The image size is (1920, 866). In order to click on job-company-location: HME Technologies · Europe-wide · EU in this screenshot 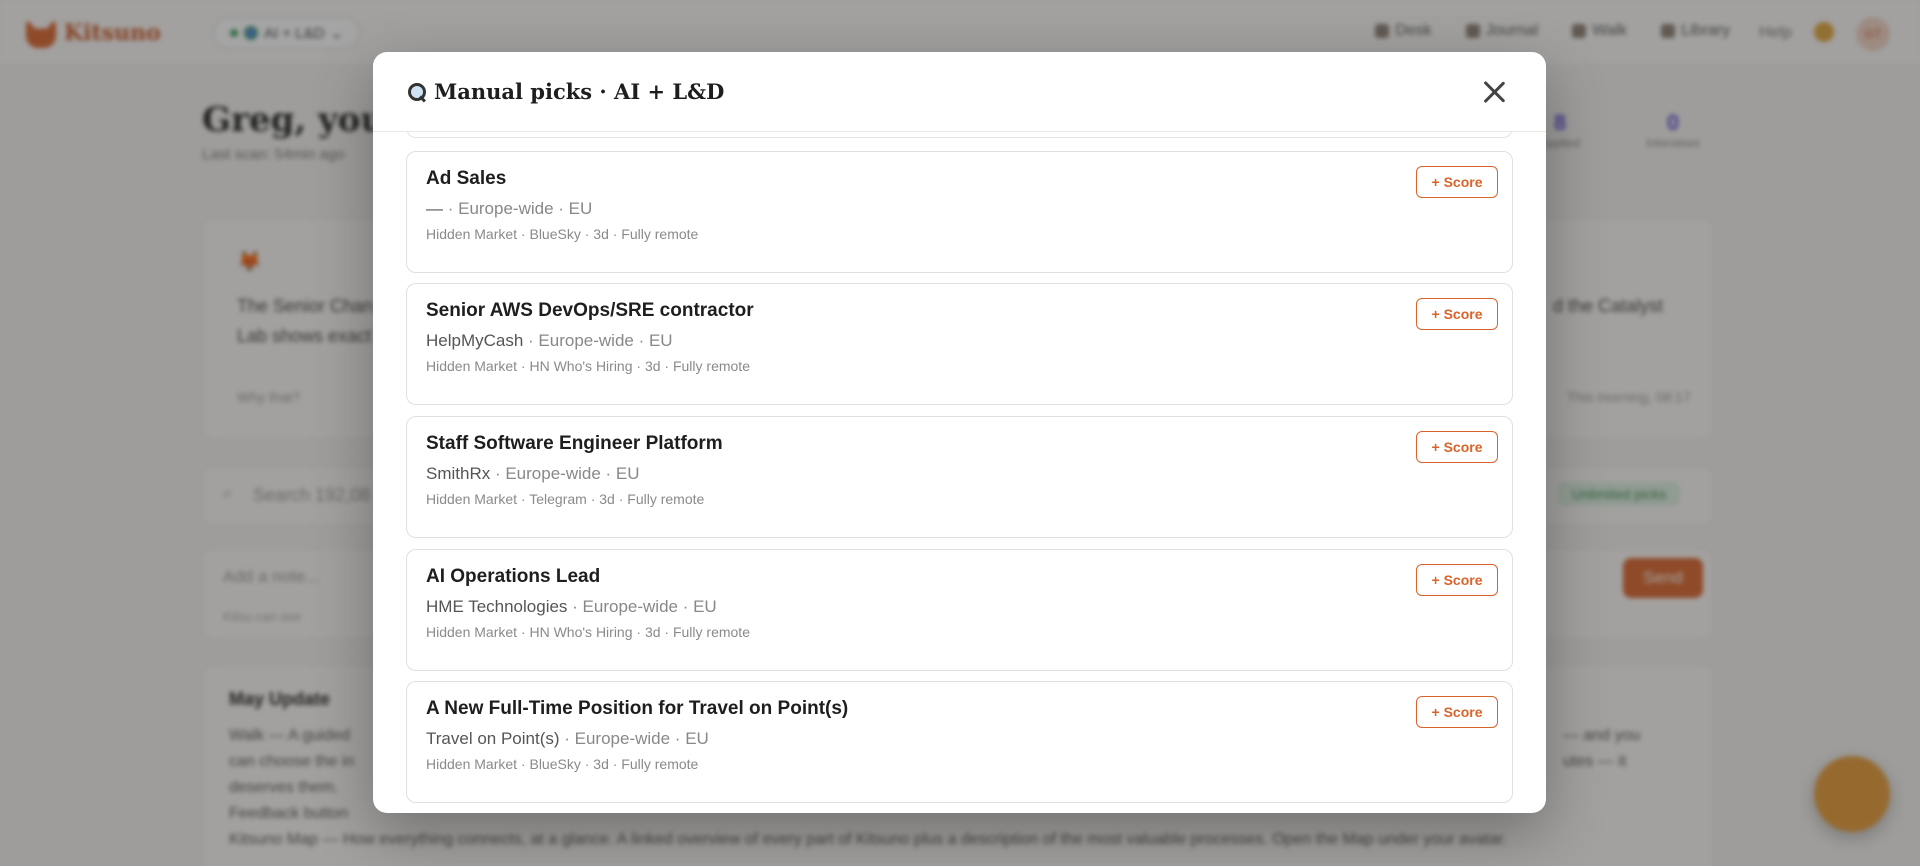, I will do `click(571, 606)`.